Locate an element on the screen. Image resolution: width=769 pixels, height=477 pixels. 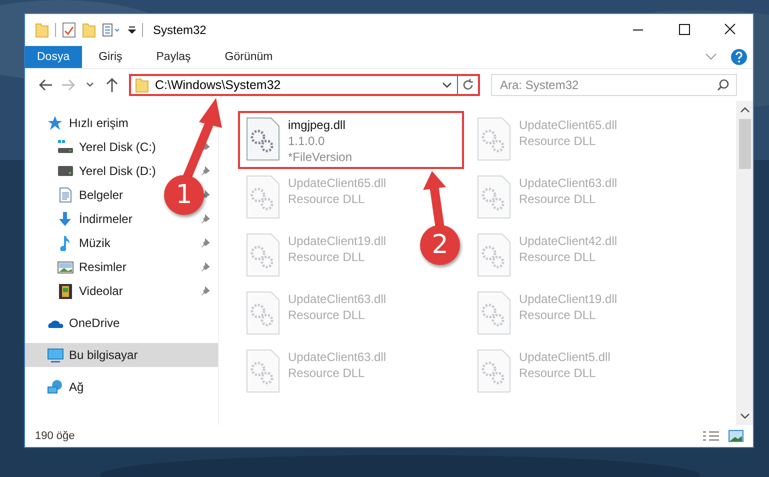
sidebar-item: Yerel Disk (C:) is located at coordinates (117, 147).